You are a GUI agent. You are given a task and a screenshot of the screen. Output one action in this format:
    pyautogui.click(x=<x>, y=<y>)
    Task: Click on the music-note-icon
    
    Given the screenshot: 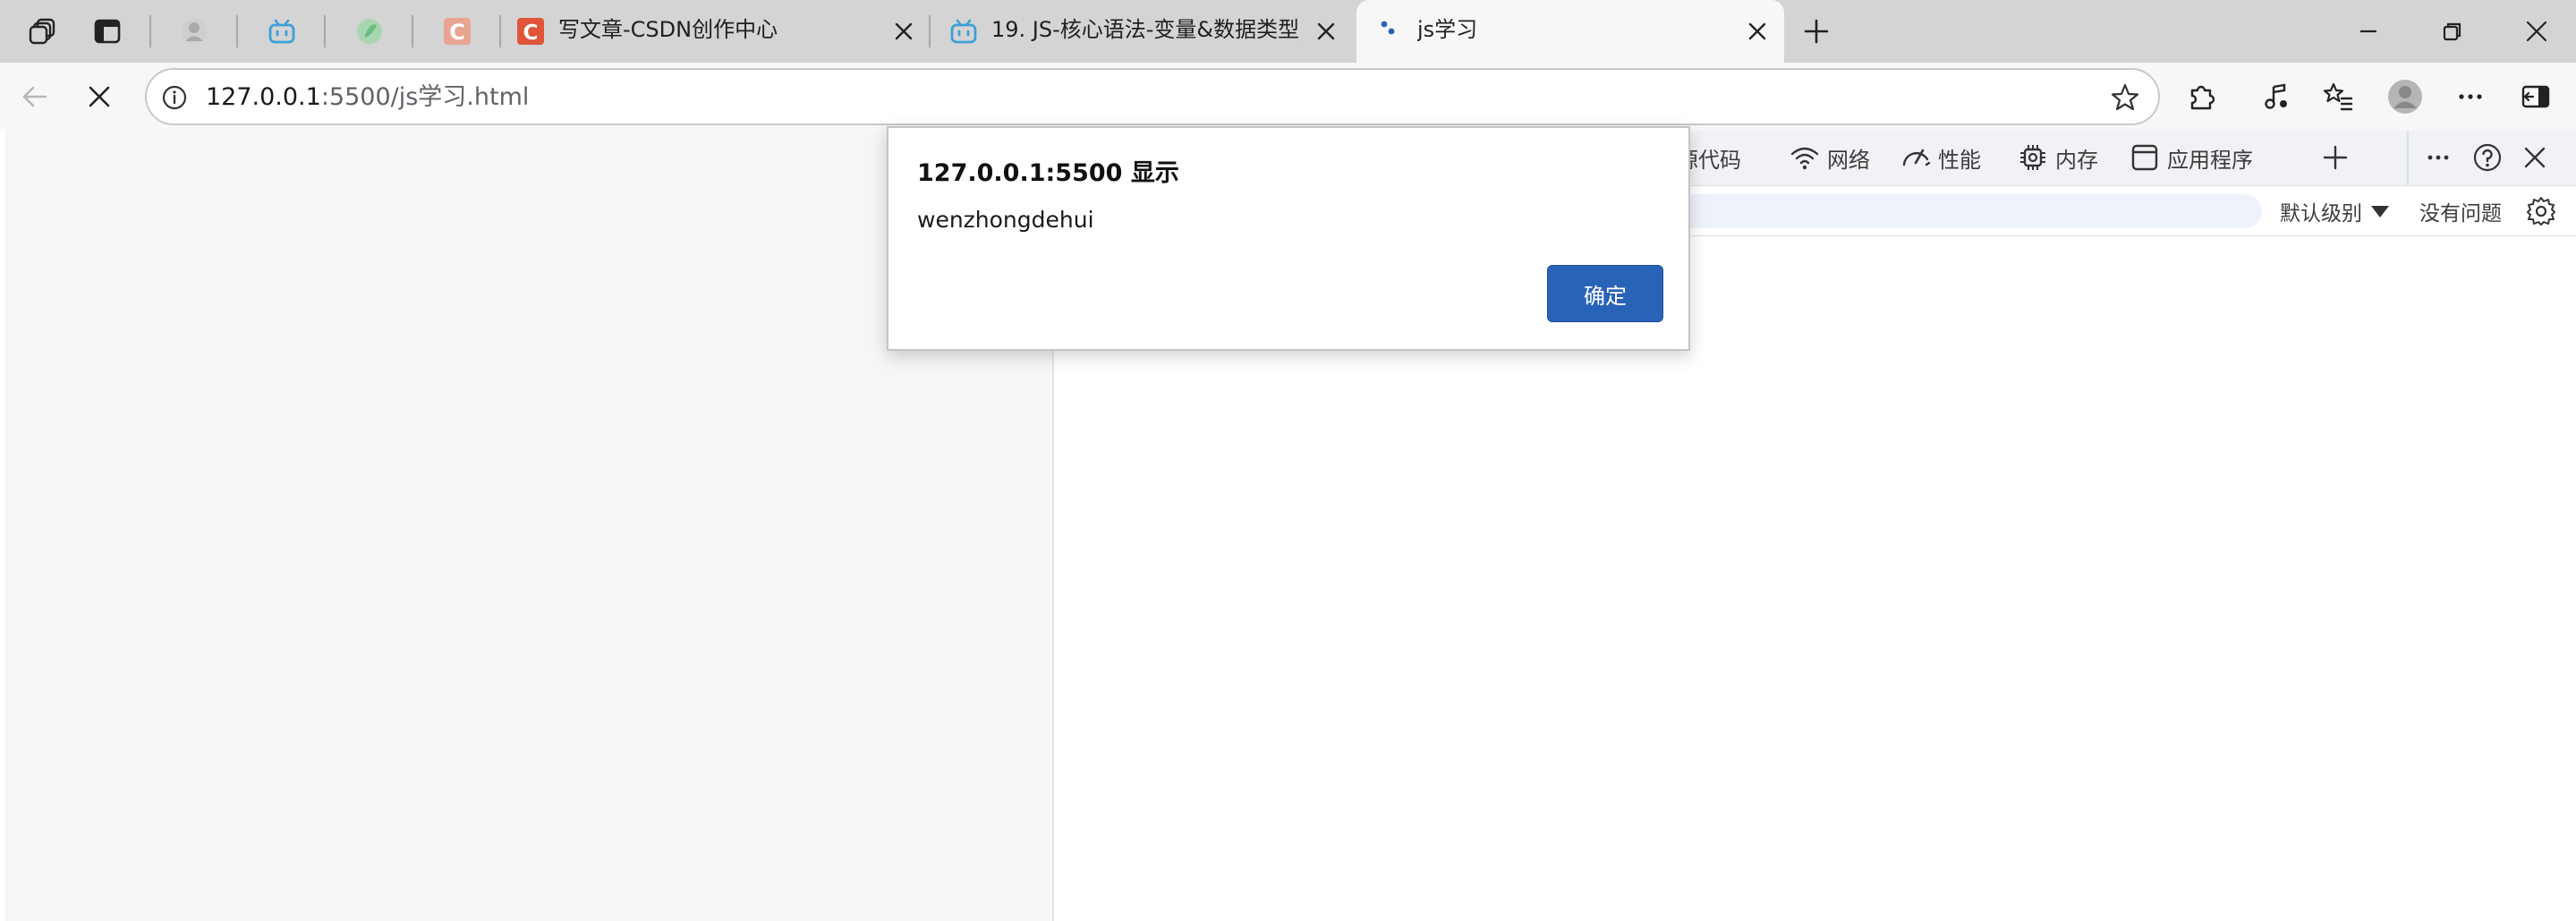 What is the action you would take?
    pyautogui.click(x=2276, y=96)
    